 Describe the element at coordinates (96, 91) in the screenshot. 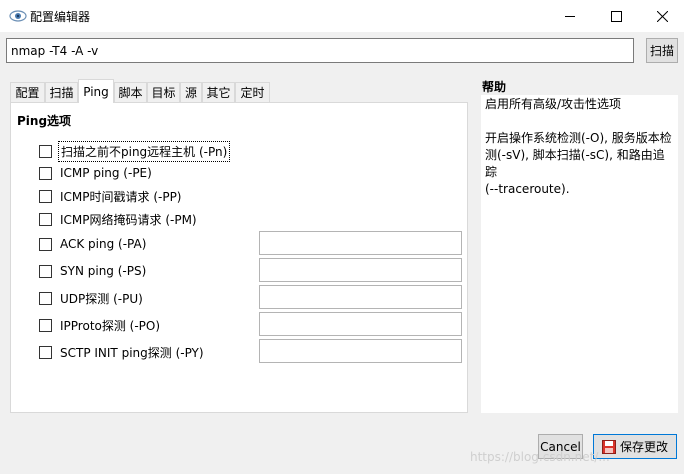

I see `tab-ping: Ping` at that location.